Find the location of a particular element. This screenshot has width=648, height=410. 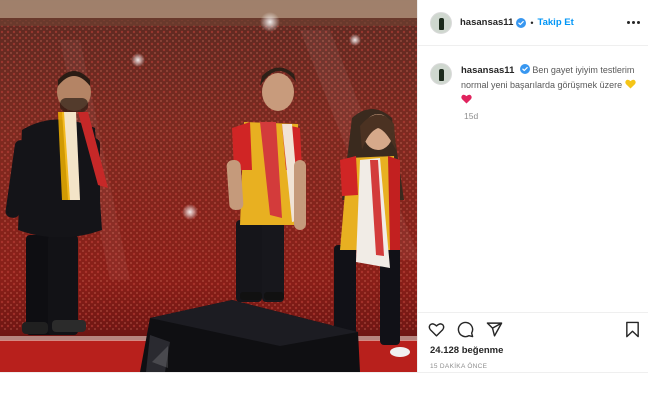

bookmark-icon is located at coordinates (632, 329).